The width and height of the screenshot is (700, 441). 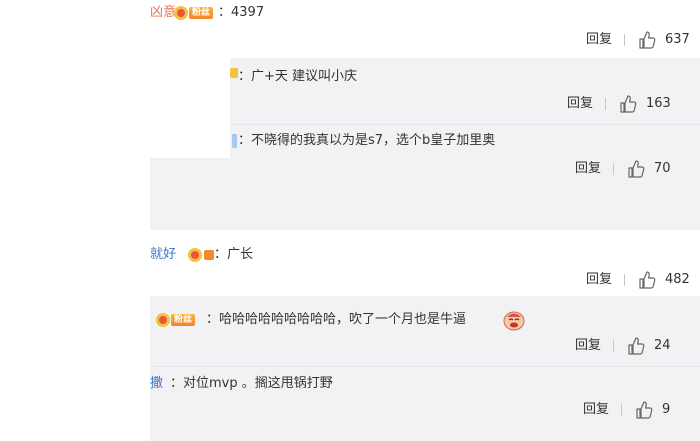 What do you see at coordinates (234, 254) in the screenshot?
I see `comment-2-text: ：广长` at bounding box center [234, 254].